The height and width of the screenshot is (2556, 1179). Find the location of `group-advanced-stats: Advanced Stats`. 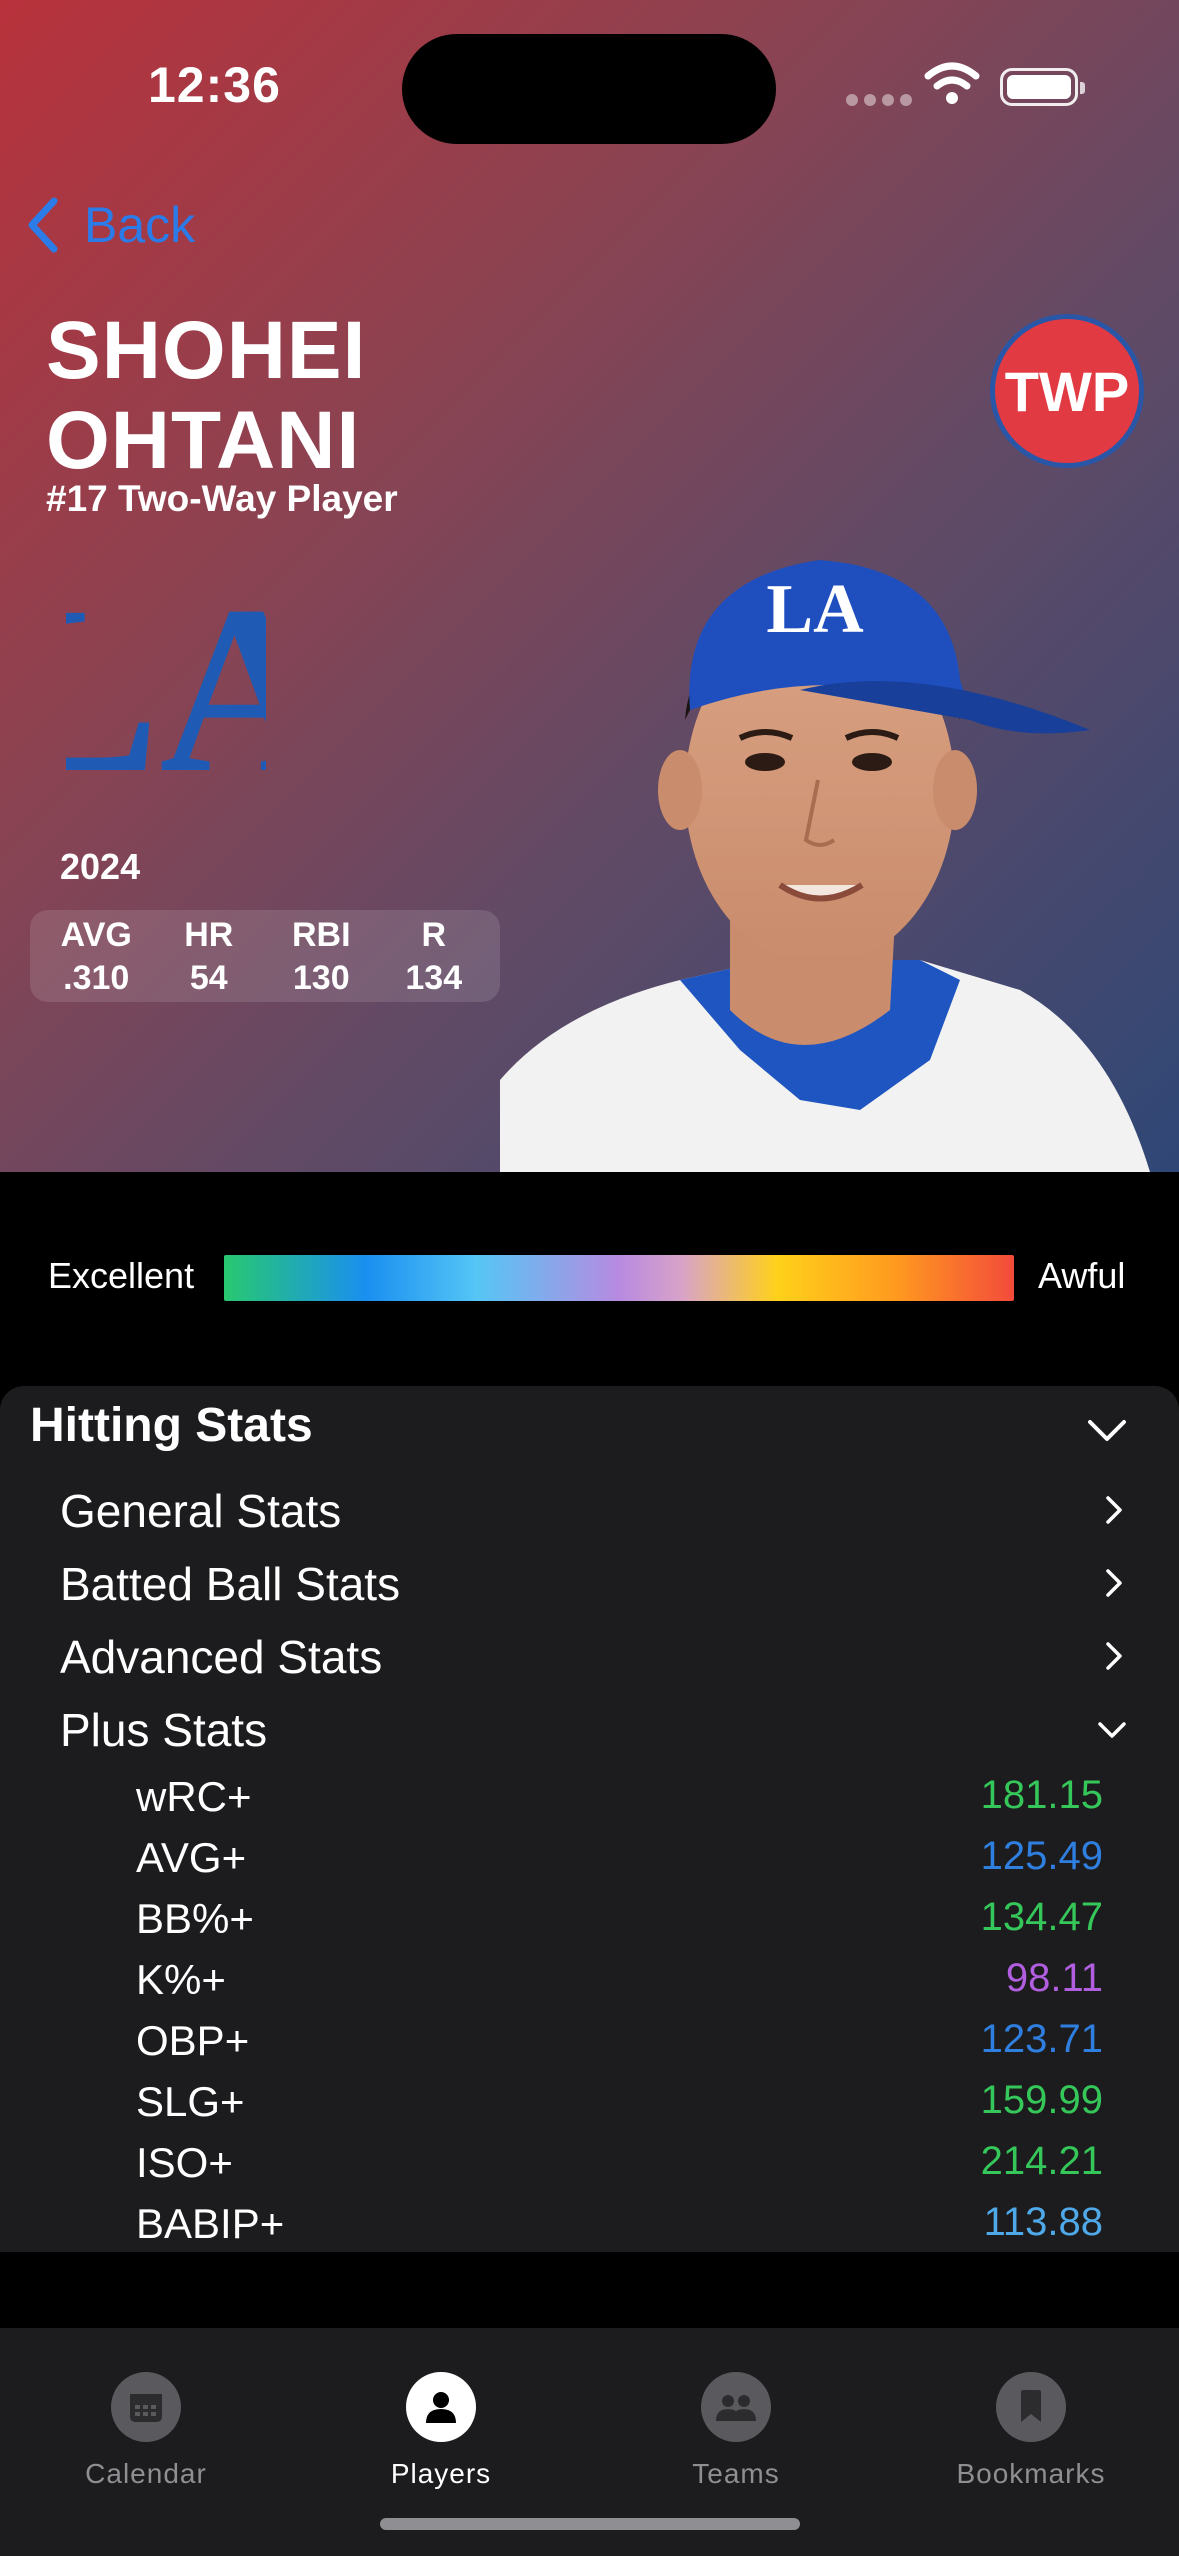

group-advanced-stats: Advanced Stats is located at coordinates (221, 1657).